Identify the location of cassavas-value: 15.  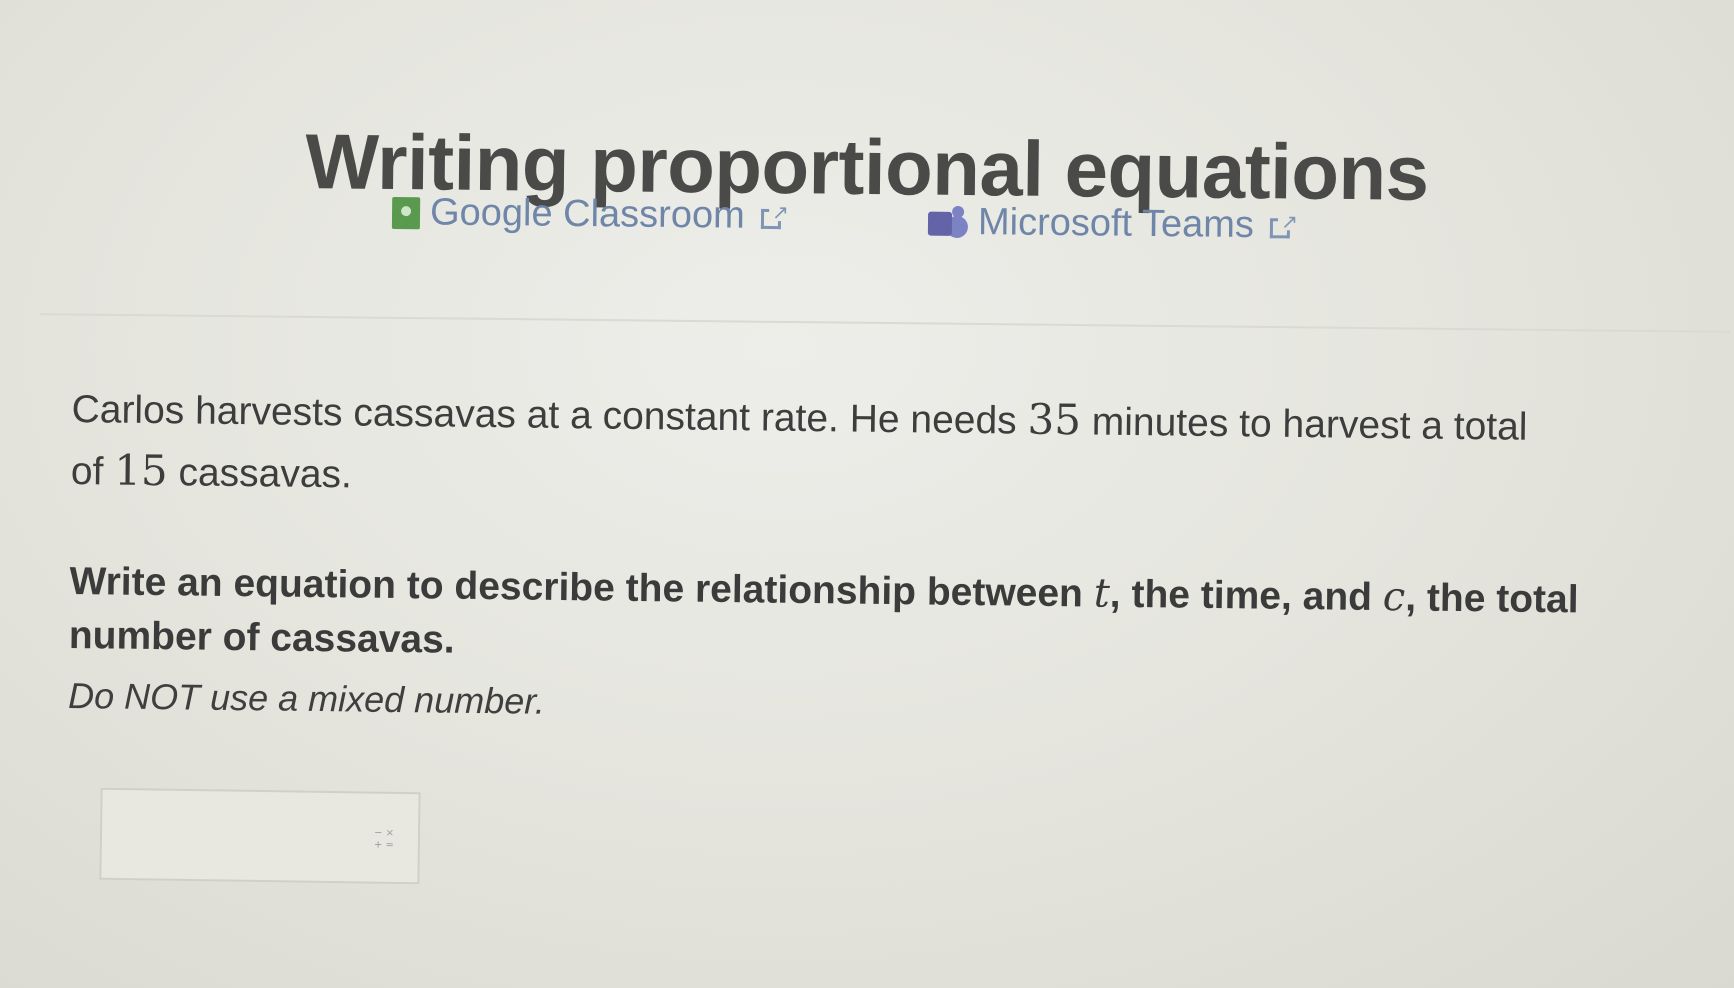
(141, 470).